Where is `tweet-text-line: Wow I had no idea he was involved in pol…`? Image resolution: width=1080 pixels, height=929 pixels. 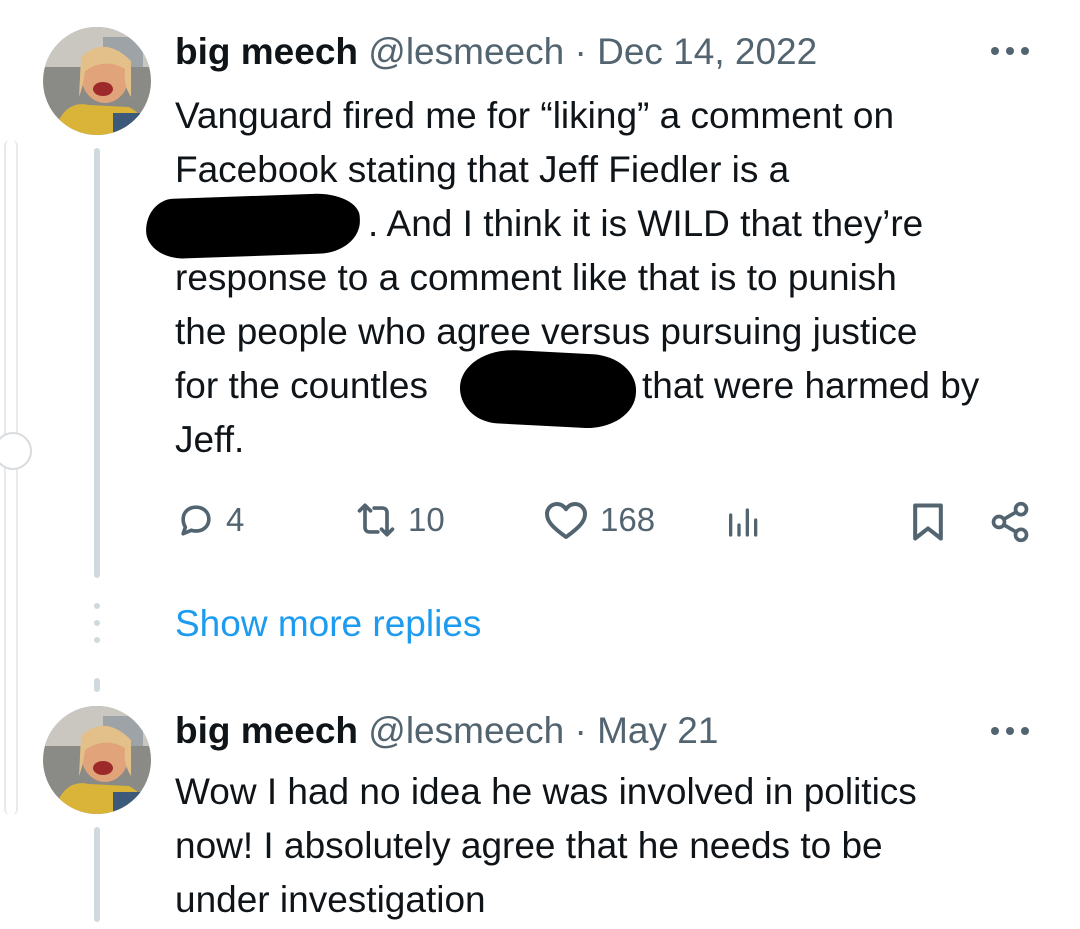
tweet-text-line: Wow I had no idea he was involved in pol… is located at coordinates (546, 791).